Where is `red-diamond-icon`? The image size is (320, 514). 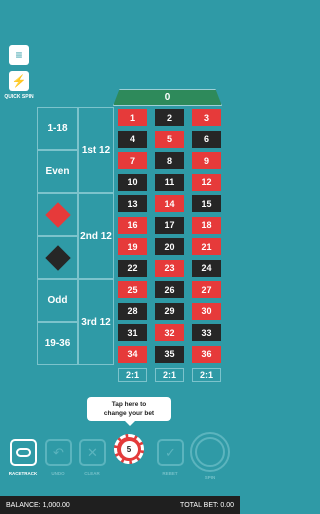
red-diamond-icon is located at coordinates (57, 214).